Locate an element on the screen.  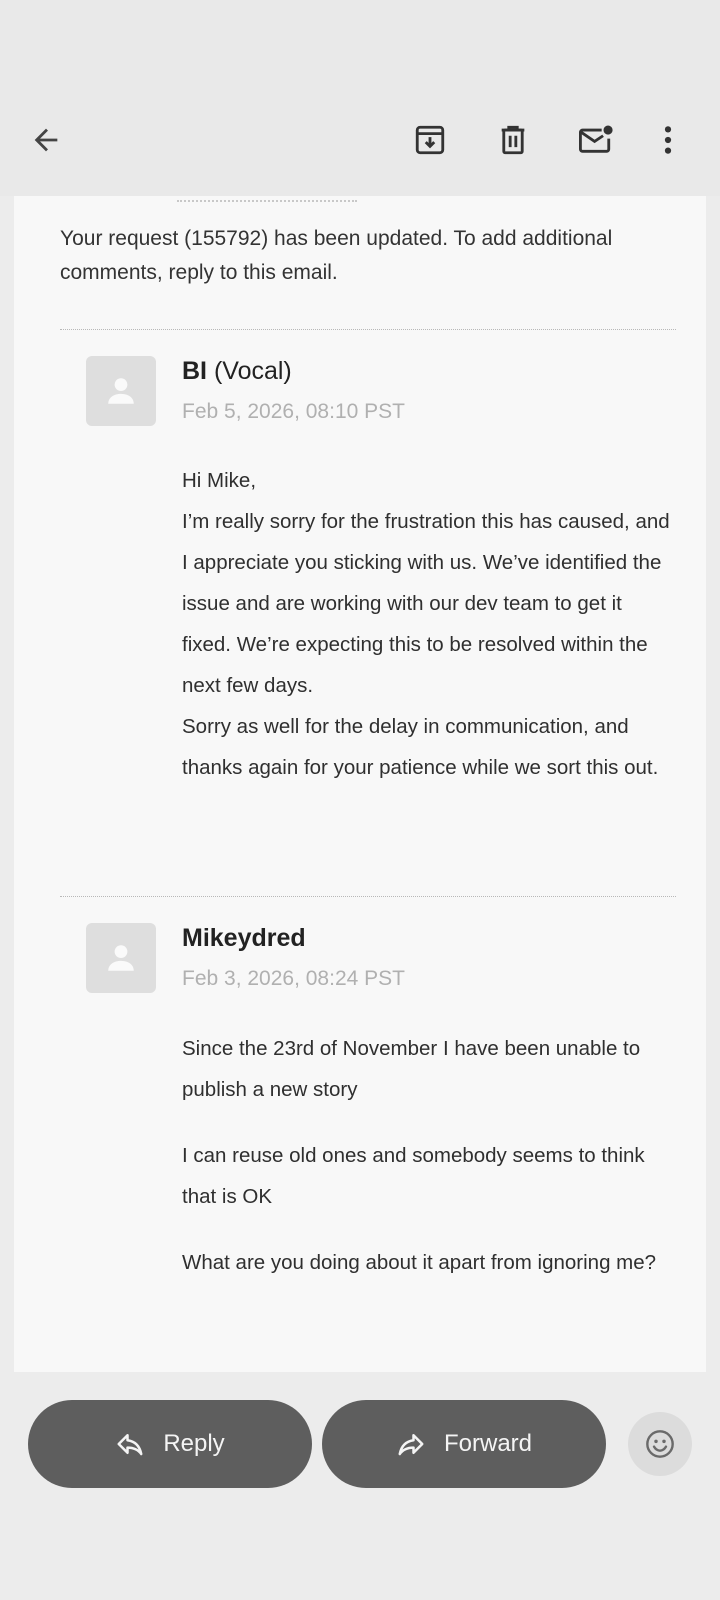
clipped-header-text is located at coordinates (267, 199).